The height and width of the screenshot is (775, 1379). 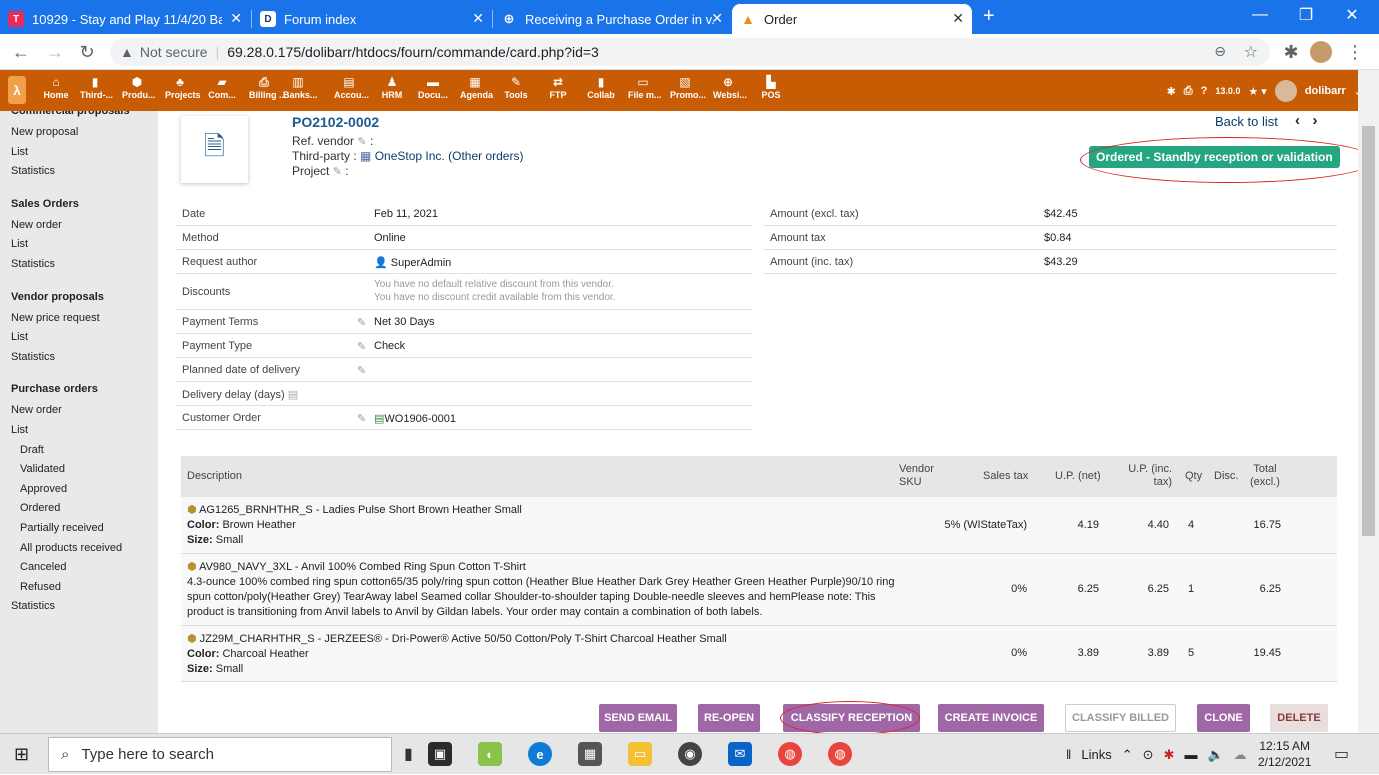 What do you see at coordinates (440, 754) in the screenshot?
I see `store-icon: ▣` at bounding box center [440, 754].